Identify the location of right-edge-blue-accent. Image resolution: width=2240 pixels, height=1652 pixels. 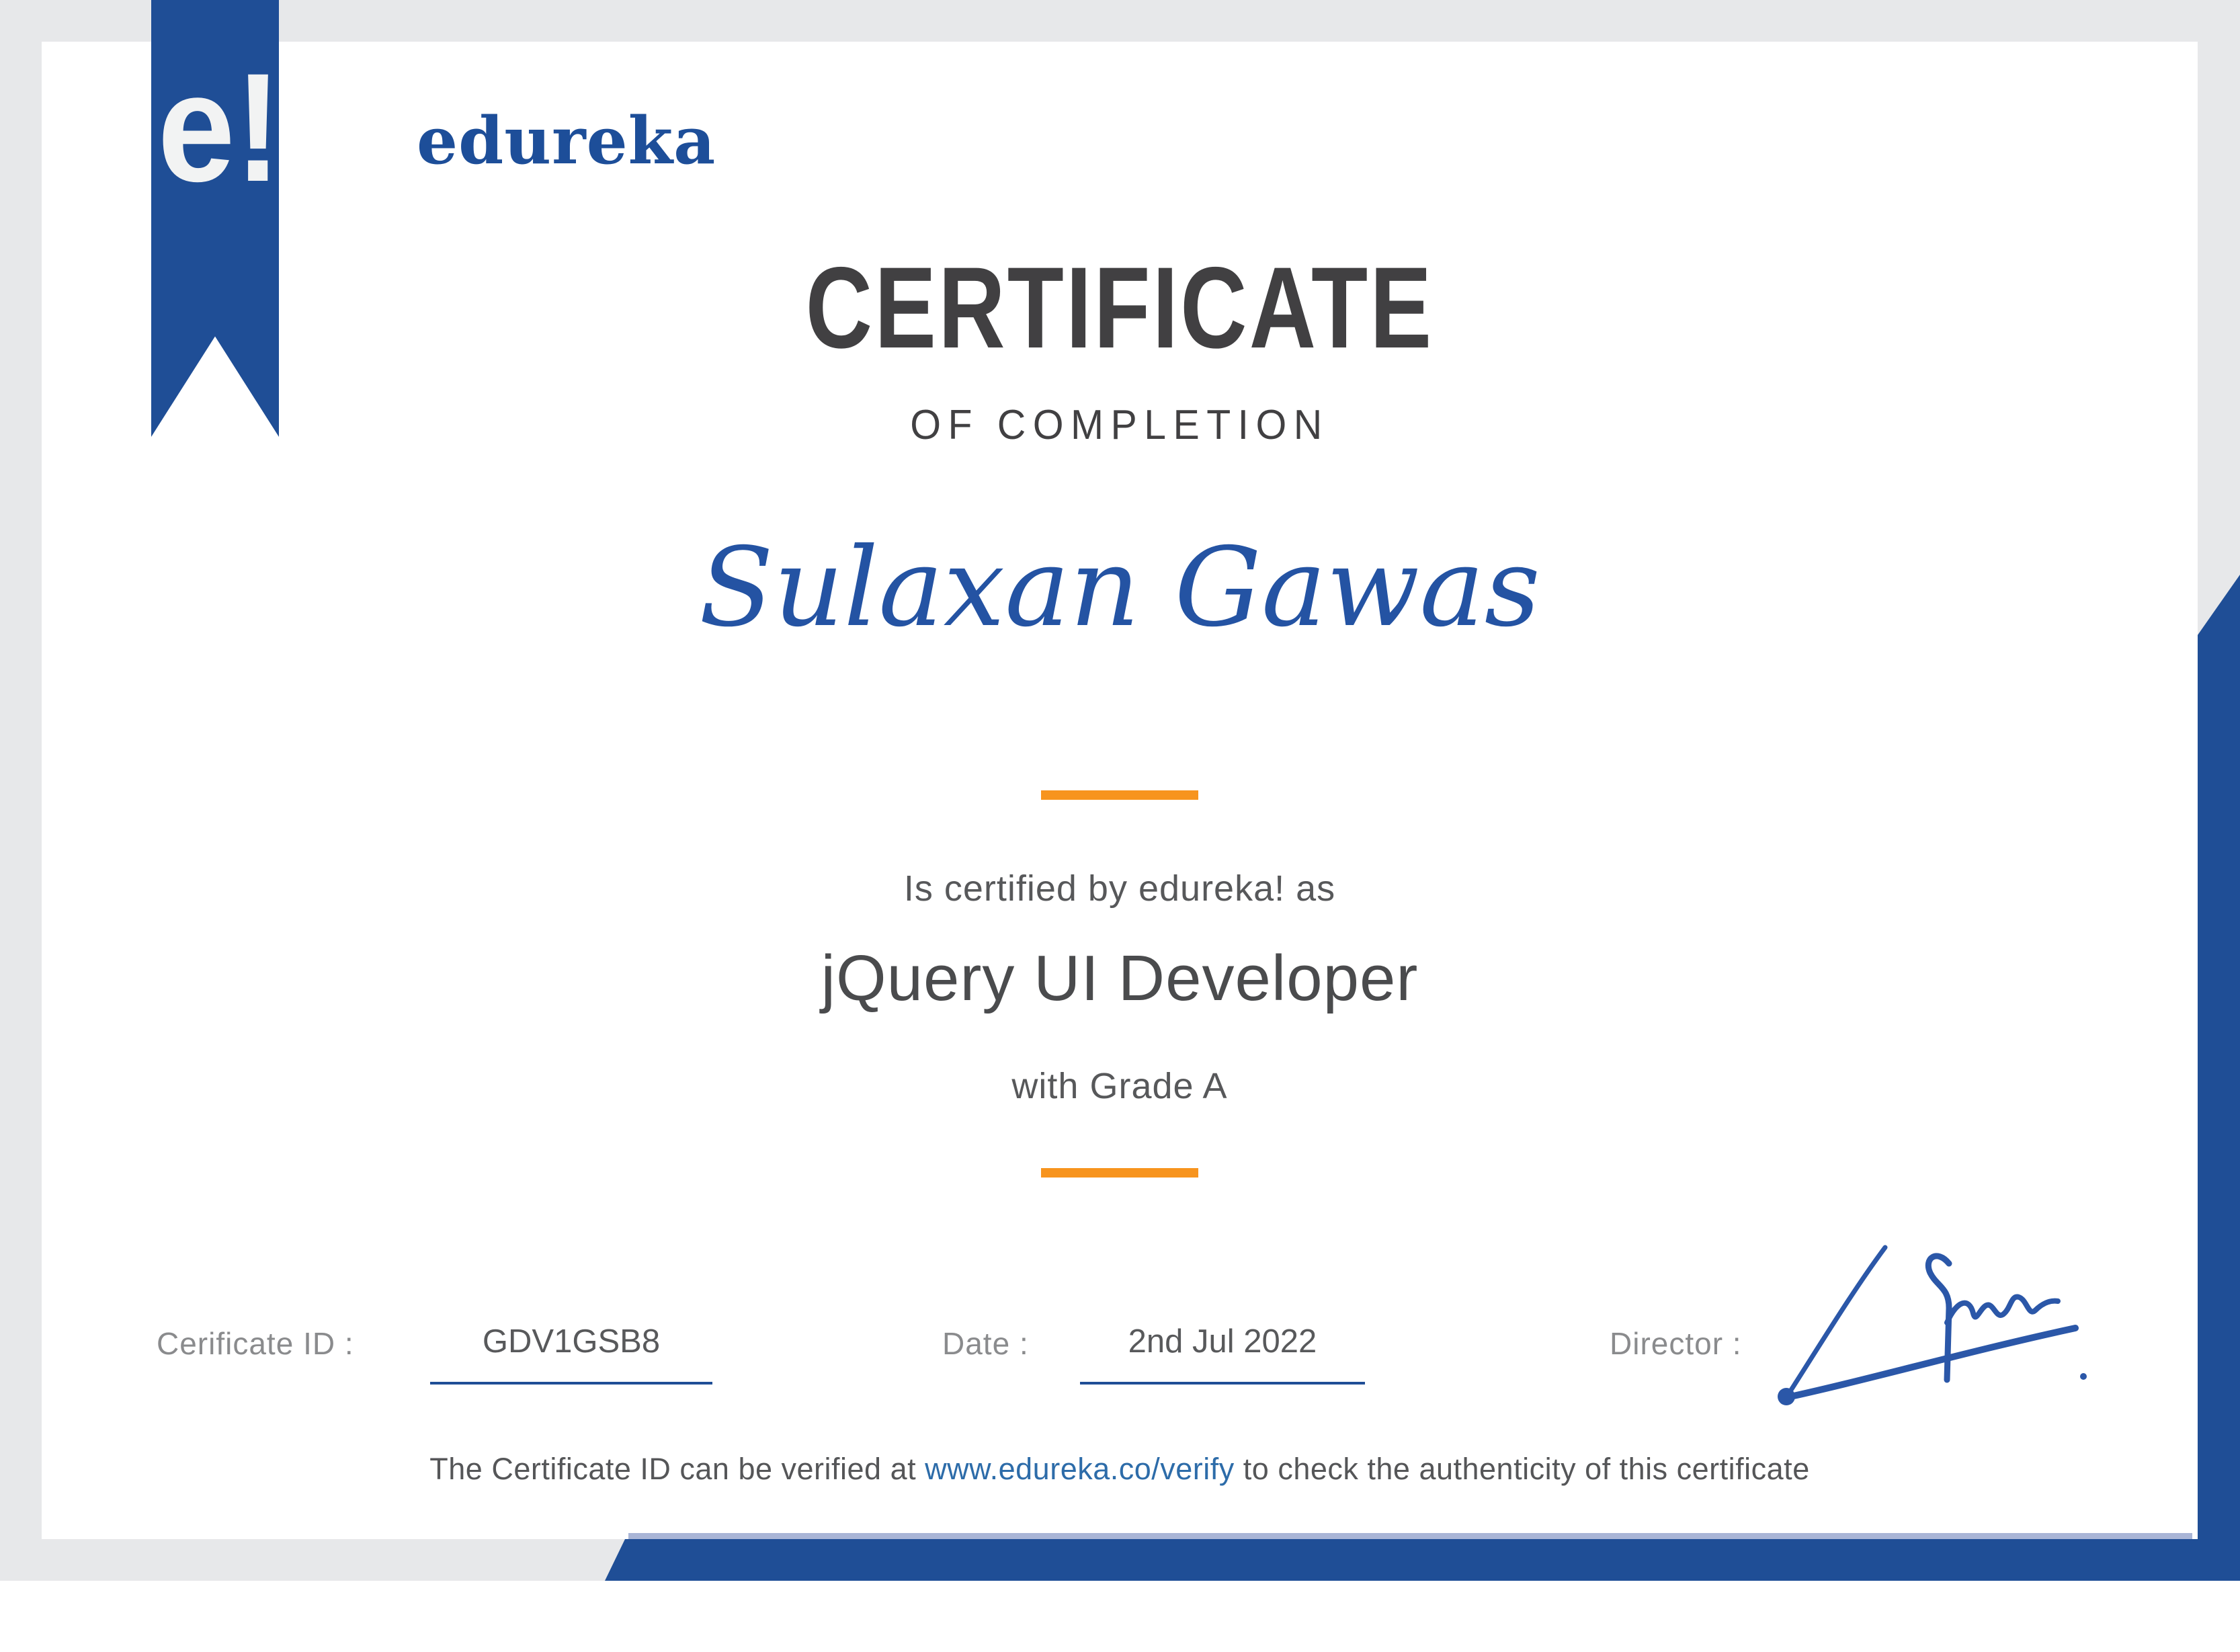
(2219, 1078).